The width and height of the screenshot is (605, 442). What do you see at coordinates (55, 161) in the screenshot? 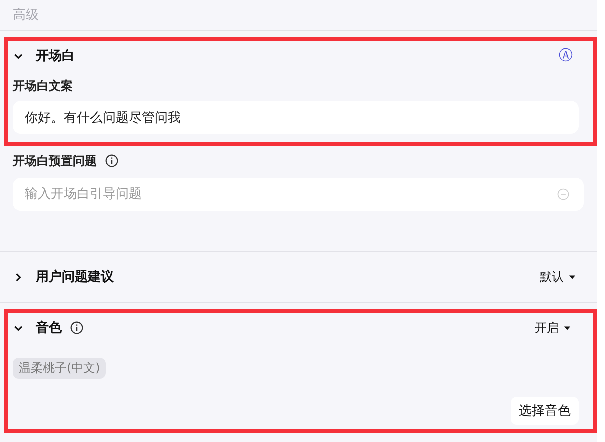
I see `field-label: 开场白预置问题` at bounding box center [55, 161].